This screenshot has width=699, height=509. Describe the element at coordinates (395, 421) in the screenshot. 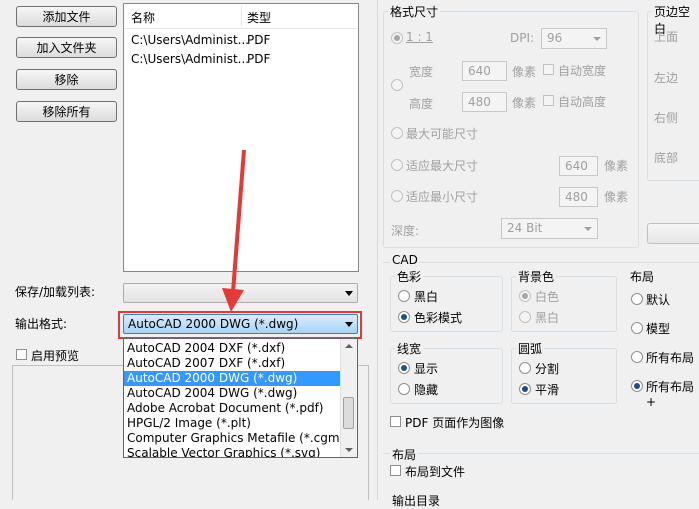

I see `pdf-page-as-image-checkbox` at that location.